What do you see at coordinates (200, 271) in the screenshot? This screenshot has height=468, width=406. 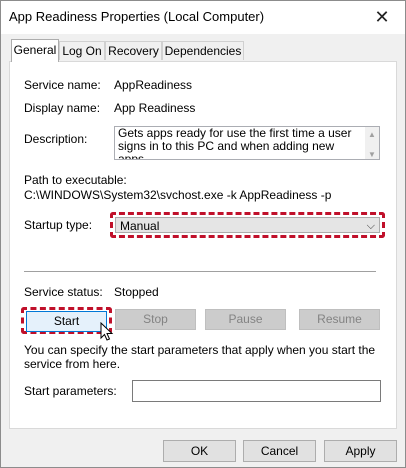 I see `divider` at bounding box center [200, 271].